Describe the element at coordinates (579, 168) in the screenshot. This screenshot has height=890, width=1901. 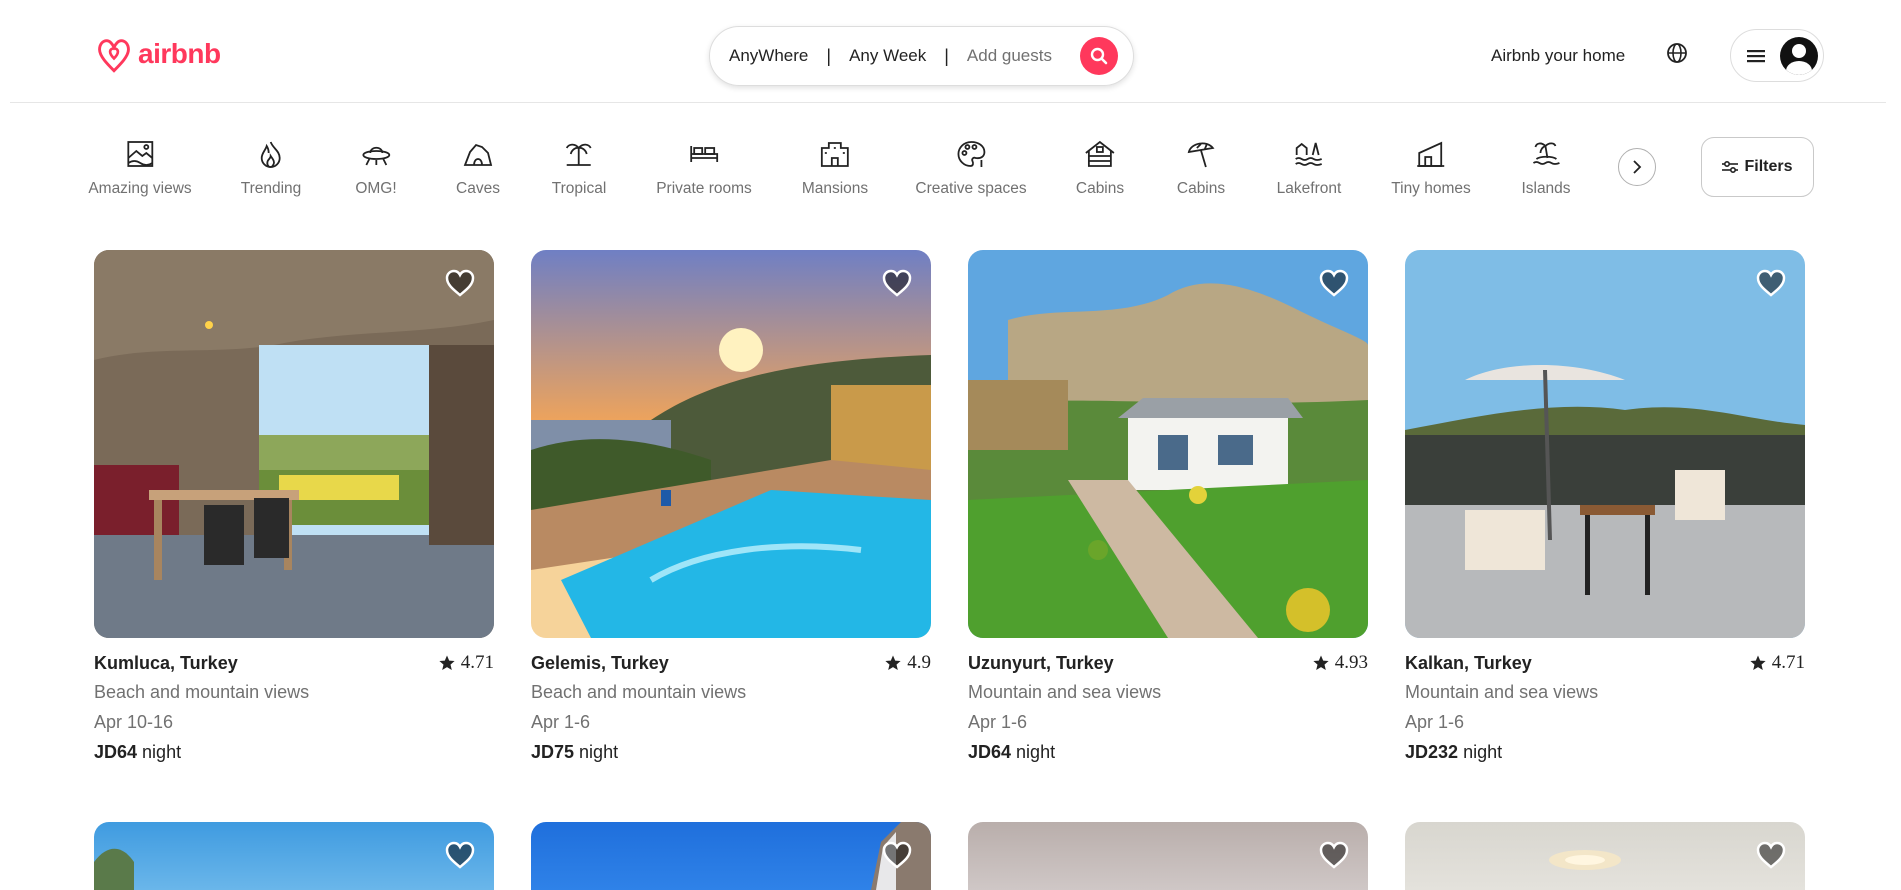
I see `category-tropical: Tropical` at that location.